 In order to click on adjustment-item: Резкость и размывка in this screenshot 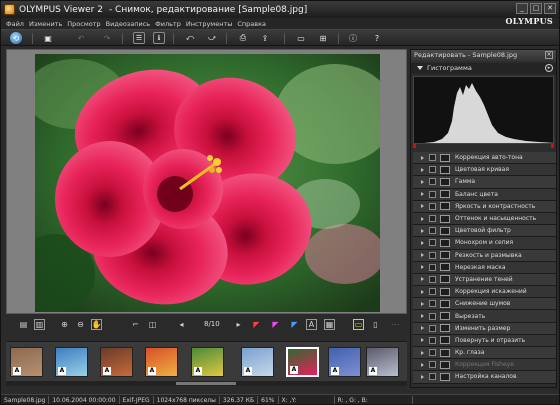, I will do `click(484, 255)`.